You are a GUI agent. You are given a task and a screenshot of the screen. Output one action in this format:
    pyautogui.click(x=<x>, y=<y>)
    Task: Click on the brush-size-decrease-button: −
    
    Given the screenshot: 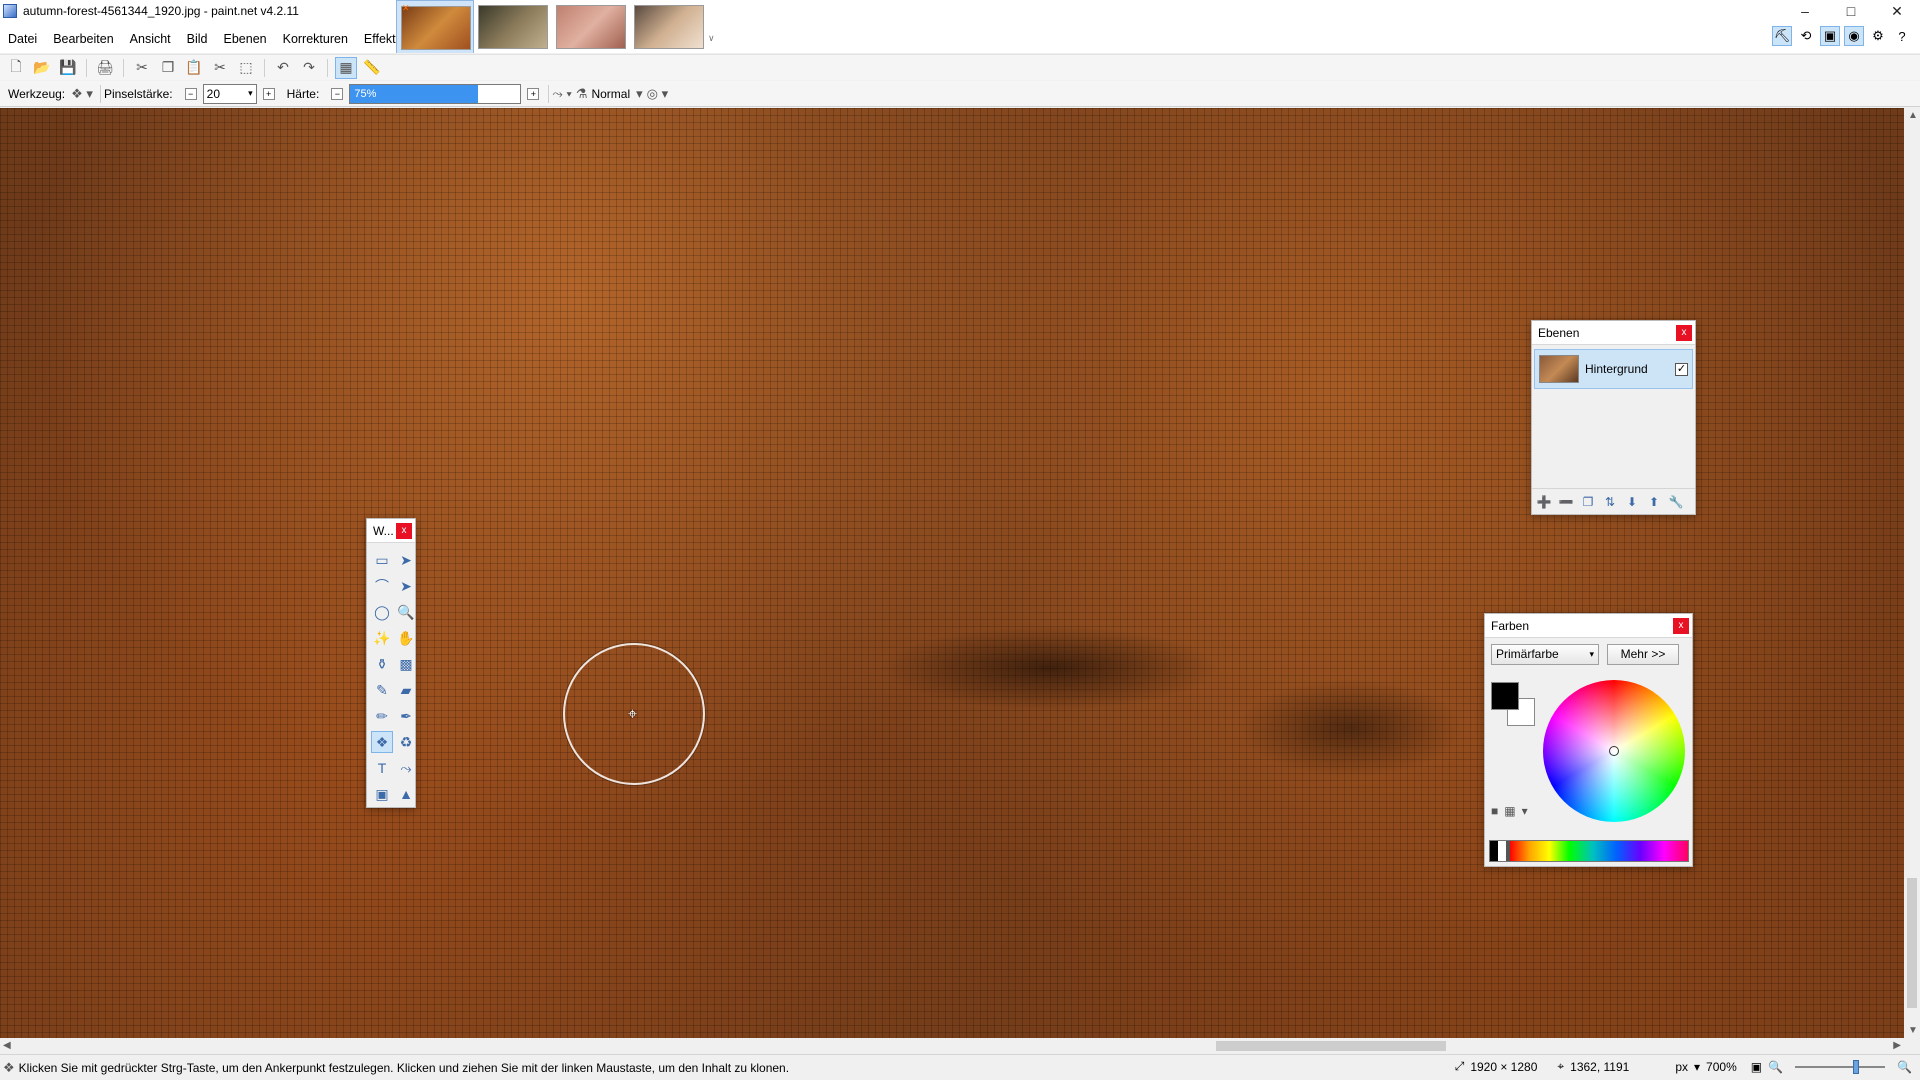 What is the action you would take?
    pyautogui.click(x=190, y=93)
    